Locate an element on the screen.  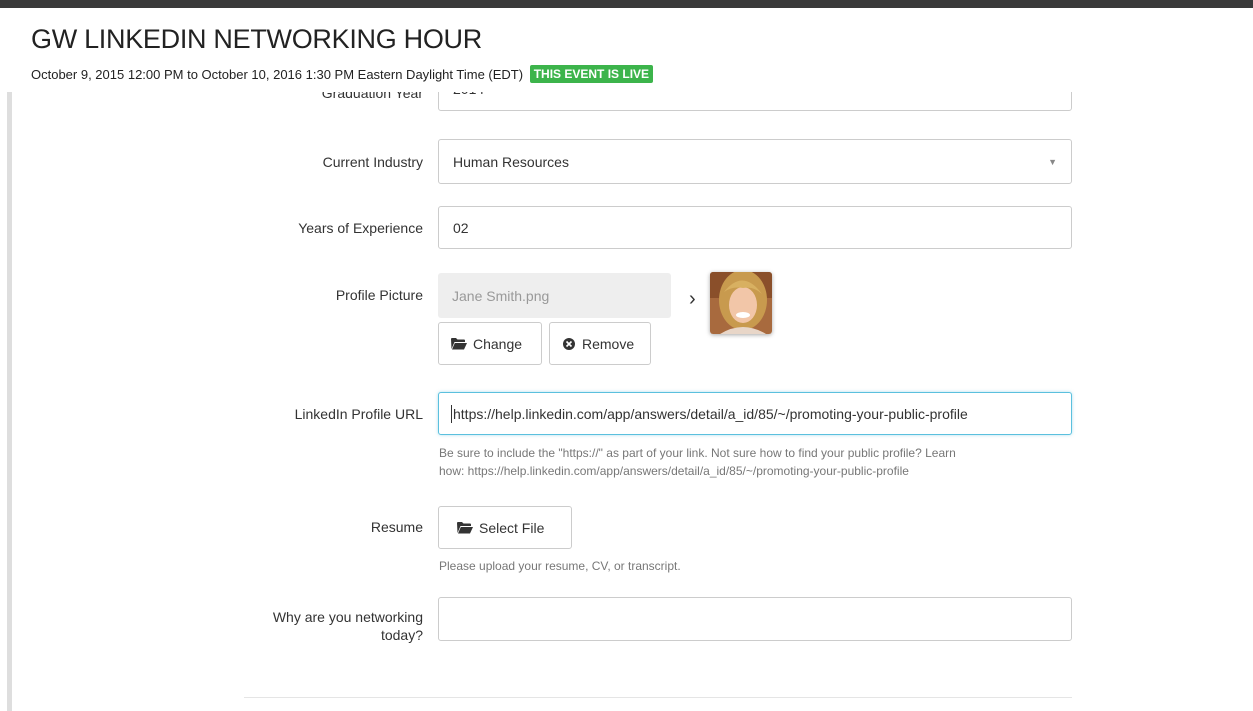
chevron-right-icon: › is located at coordinates (692, 299).